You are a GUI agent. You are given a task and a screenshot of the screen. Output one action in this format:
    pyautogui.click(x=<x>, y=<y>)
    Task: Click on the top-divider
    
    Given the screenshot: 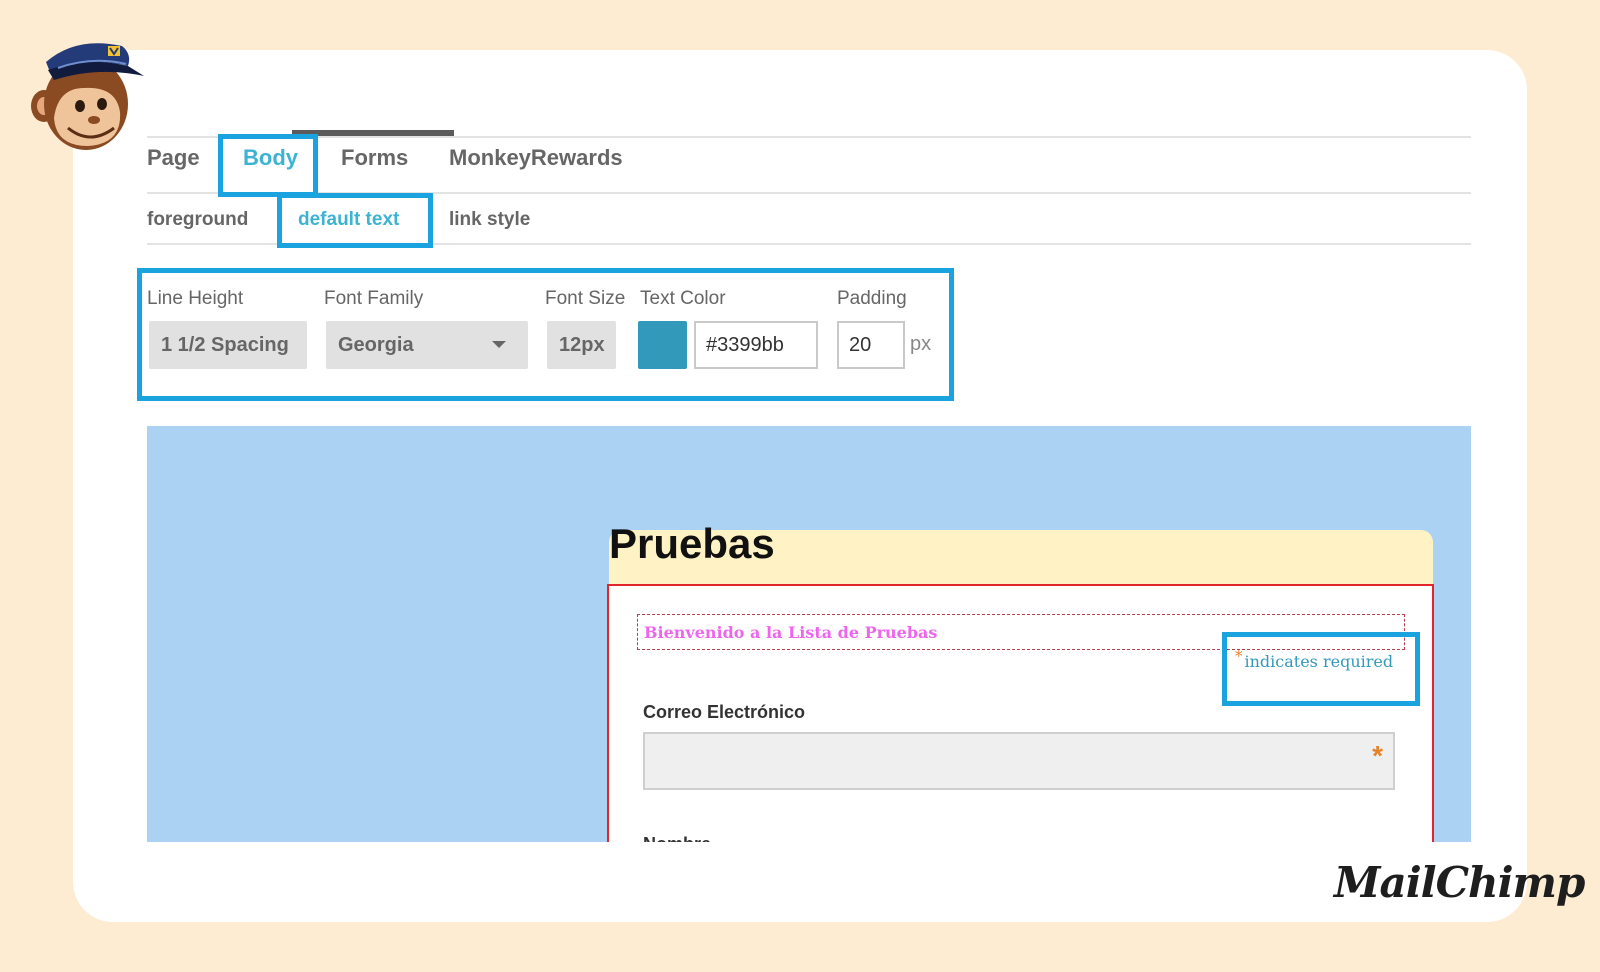 What is the action you would take?
    pyautogui.click(x=809, y=137)
    